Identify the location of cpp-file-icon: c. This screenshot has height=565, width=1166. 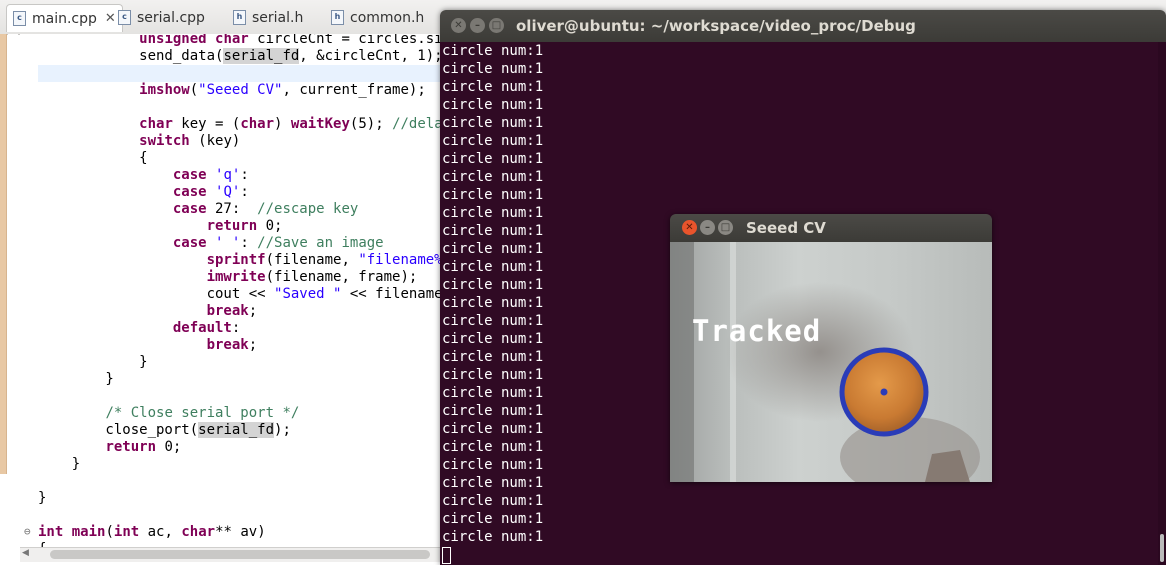
(124, 17).